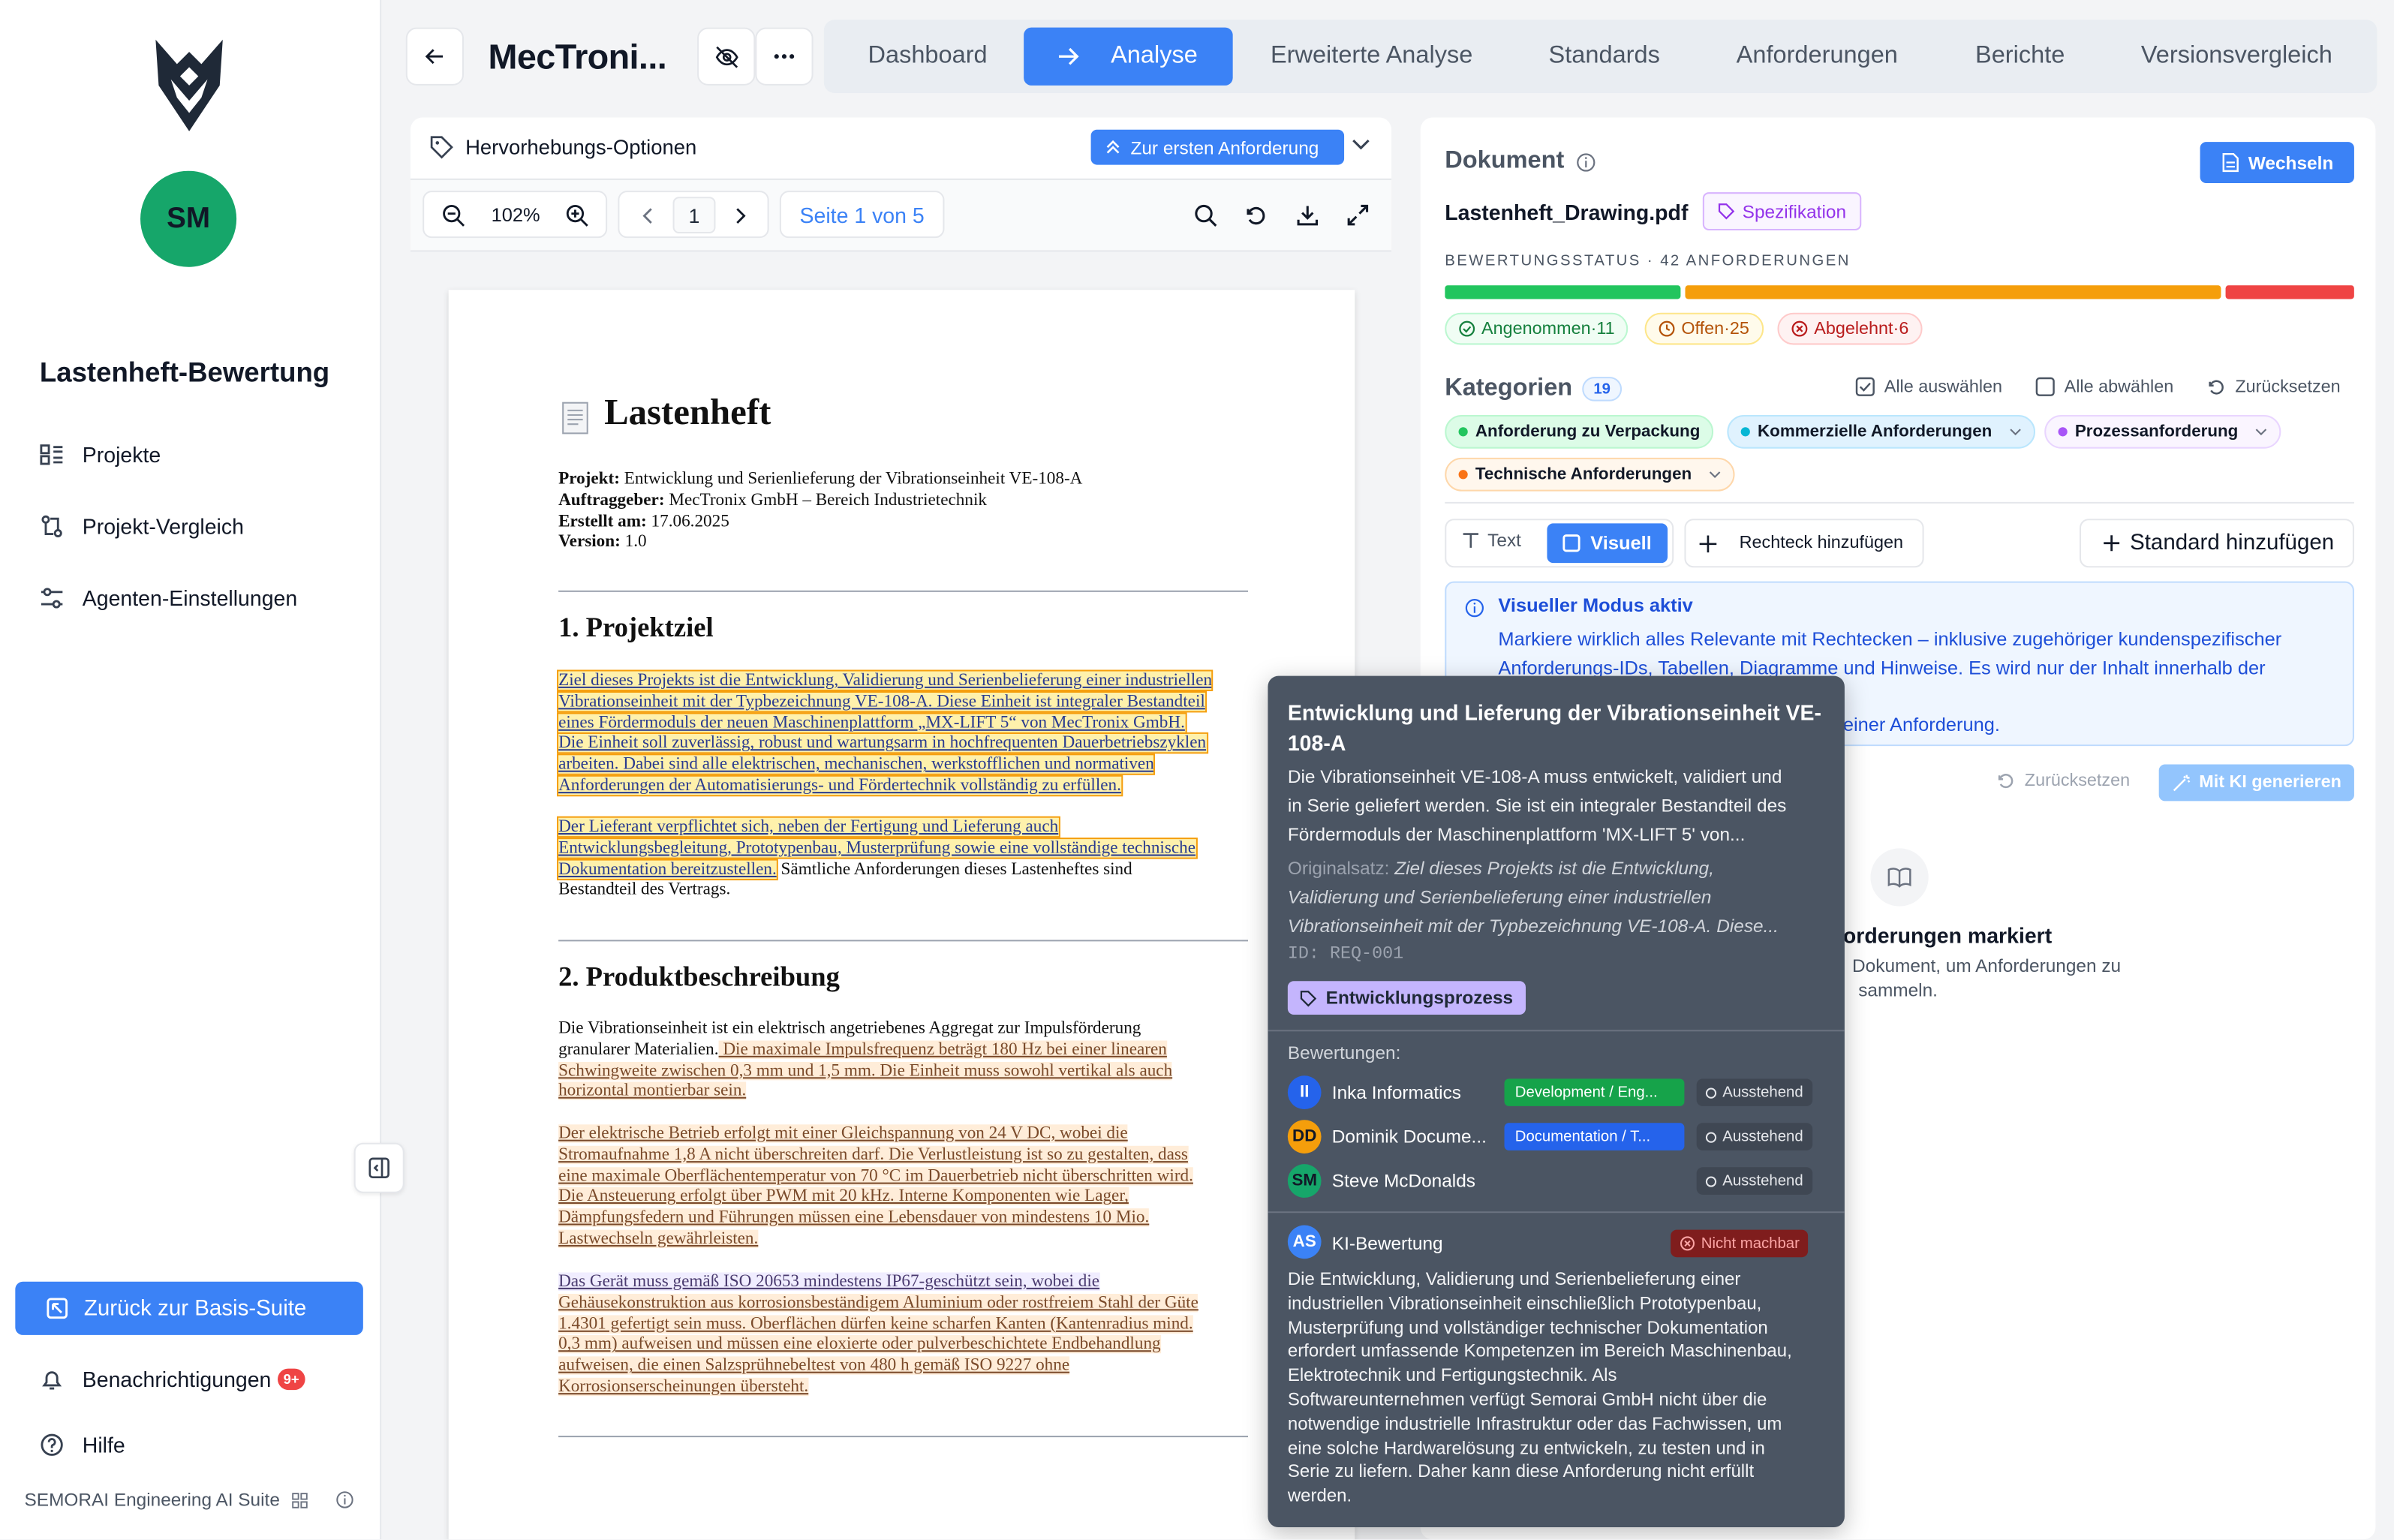 The width and height of the screenshot is (2394, 1540). I want to click on page-input: 1, so click(694, 216).